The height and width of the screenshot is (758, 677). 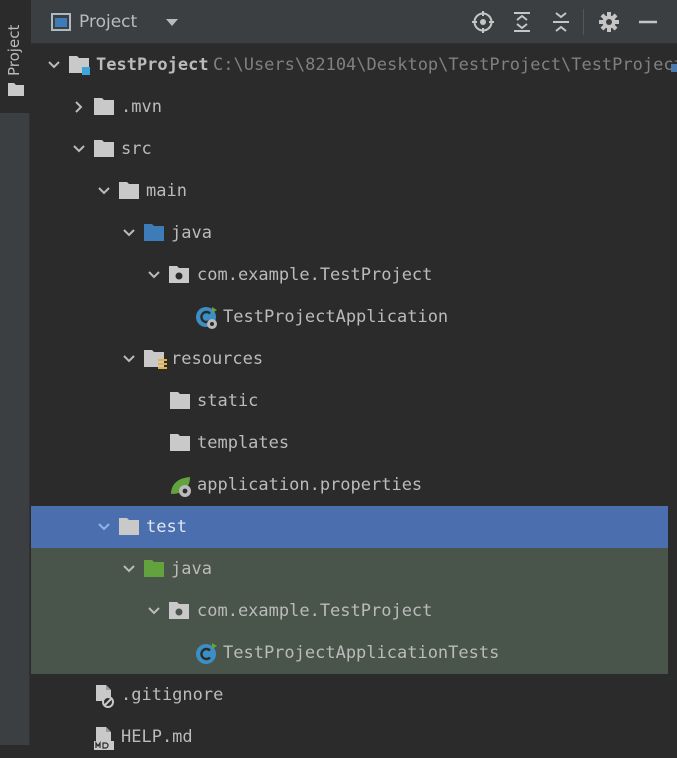 I want to click on tree-item-static: static, so click(x=349, y=401).